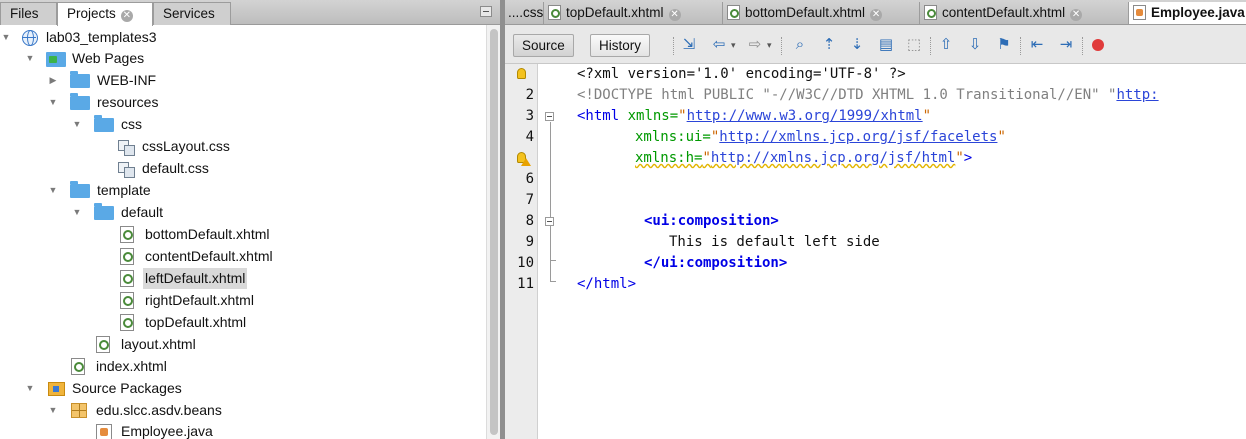 This screenshot has height=439, width=1246. What do you see at coordinates (800, 45) in the screenshot?
I see `find-icon: ⌕` at bounding box center [800, 45].